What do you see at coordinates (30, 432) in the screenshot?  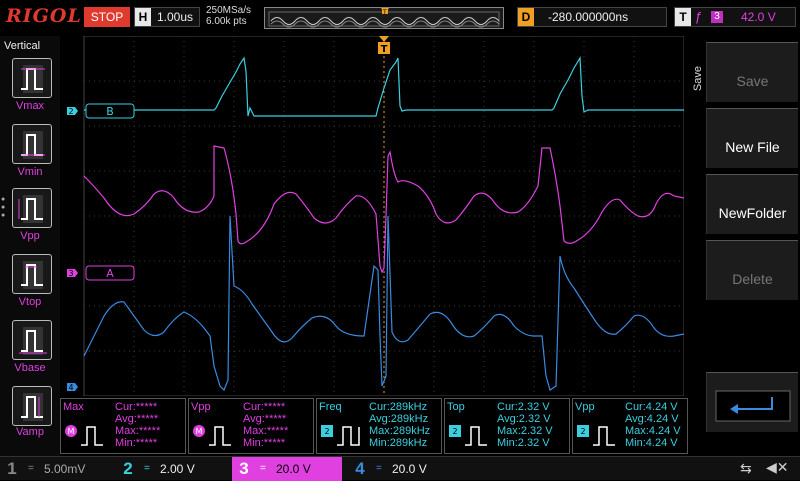 I see `vamp-label: Vamp` at bounding box center [30, 432].